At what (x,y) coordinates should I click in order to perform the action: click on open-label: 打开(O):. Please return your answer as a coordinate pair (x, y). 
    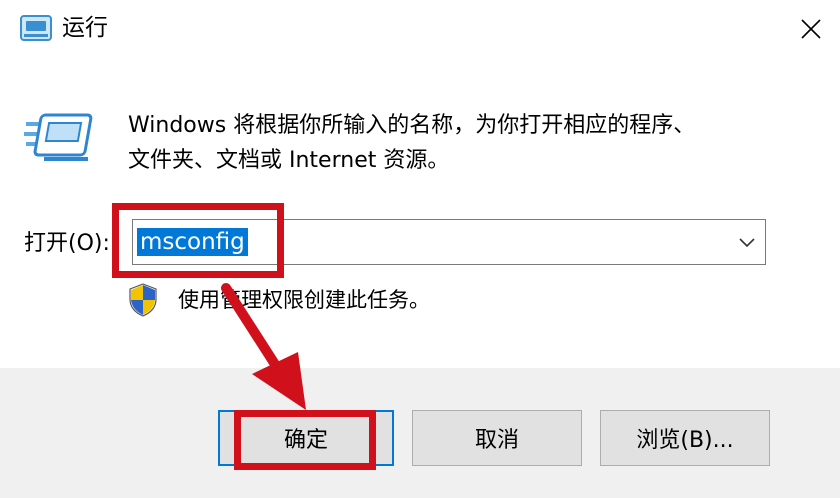
    Looking at the image, I should click on (67, 243).